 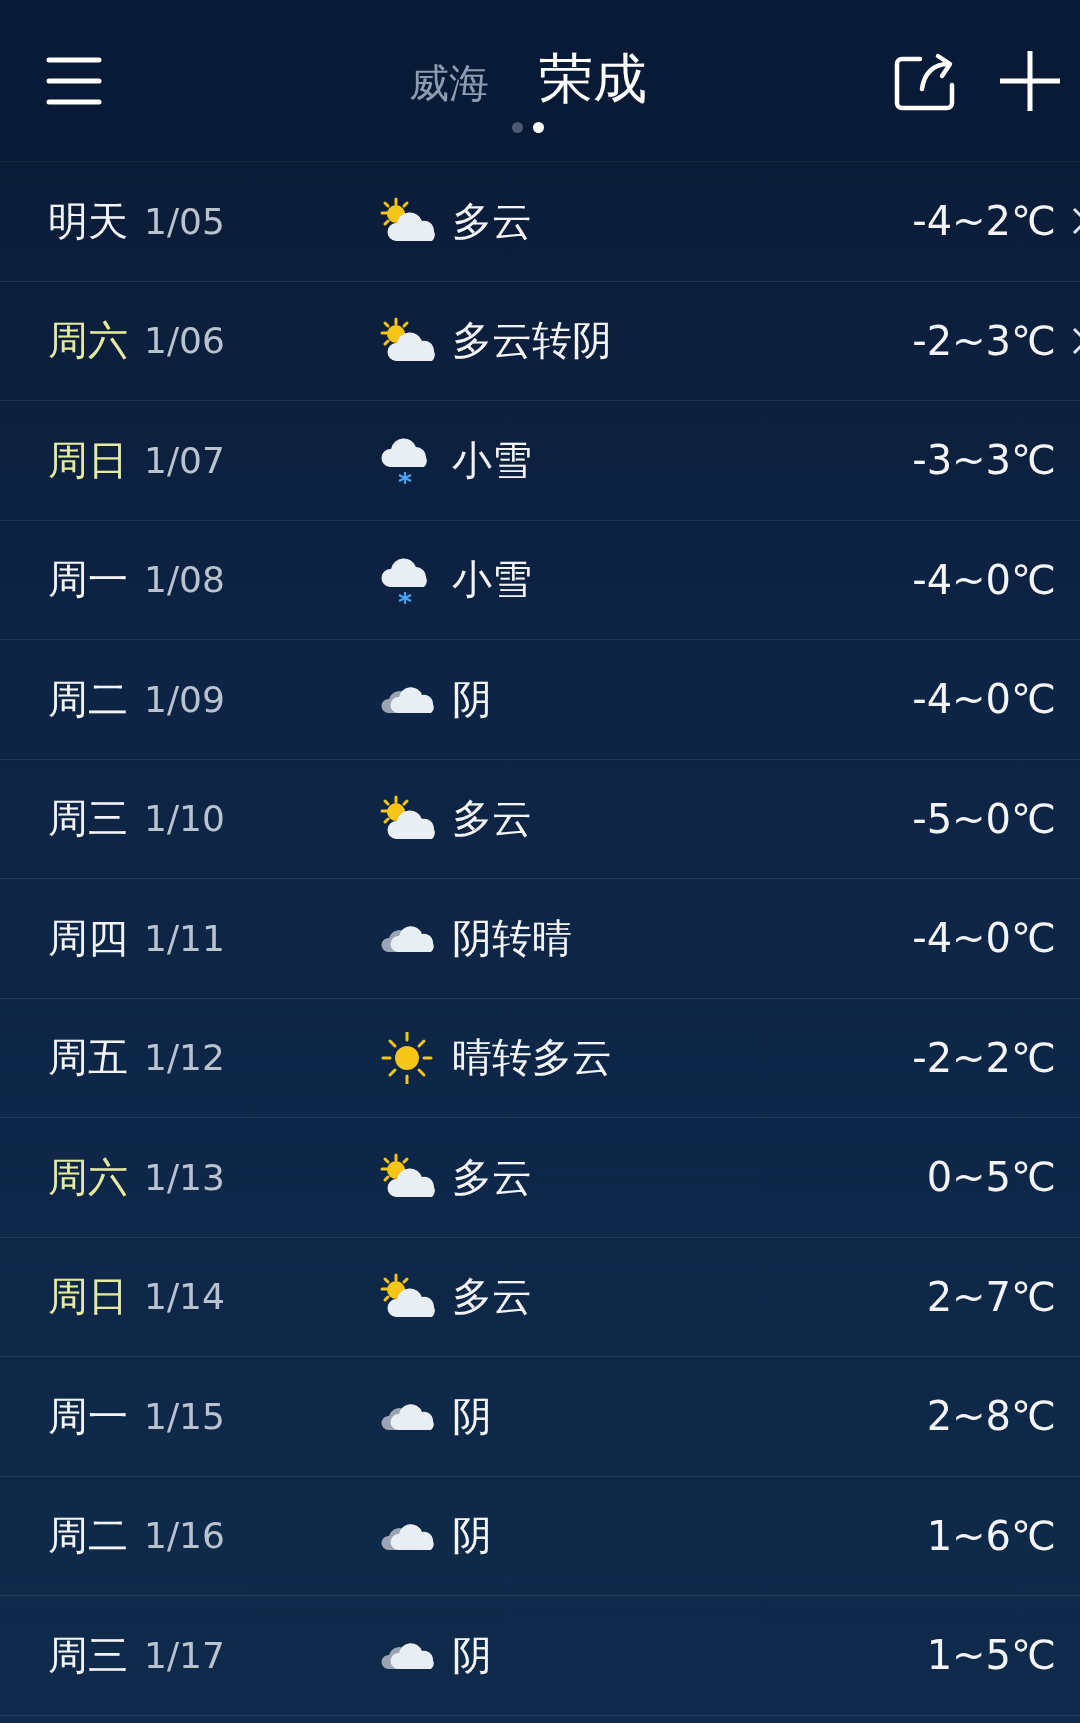 I want to click on date-label: 1/13, so click(x=185, y=1177).